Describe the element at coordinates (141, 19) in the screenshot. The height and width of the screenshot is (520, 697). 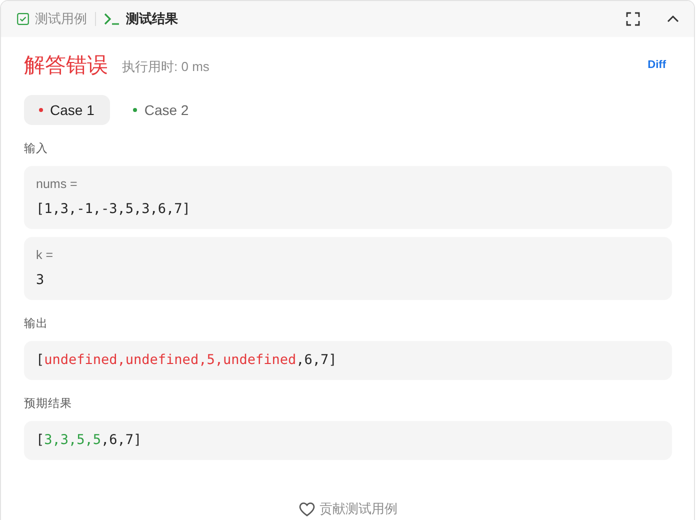
I see `panel-tab: 测试结果` at that location.